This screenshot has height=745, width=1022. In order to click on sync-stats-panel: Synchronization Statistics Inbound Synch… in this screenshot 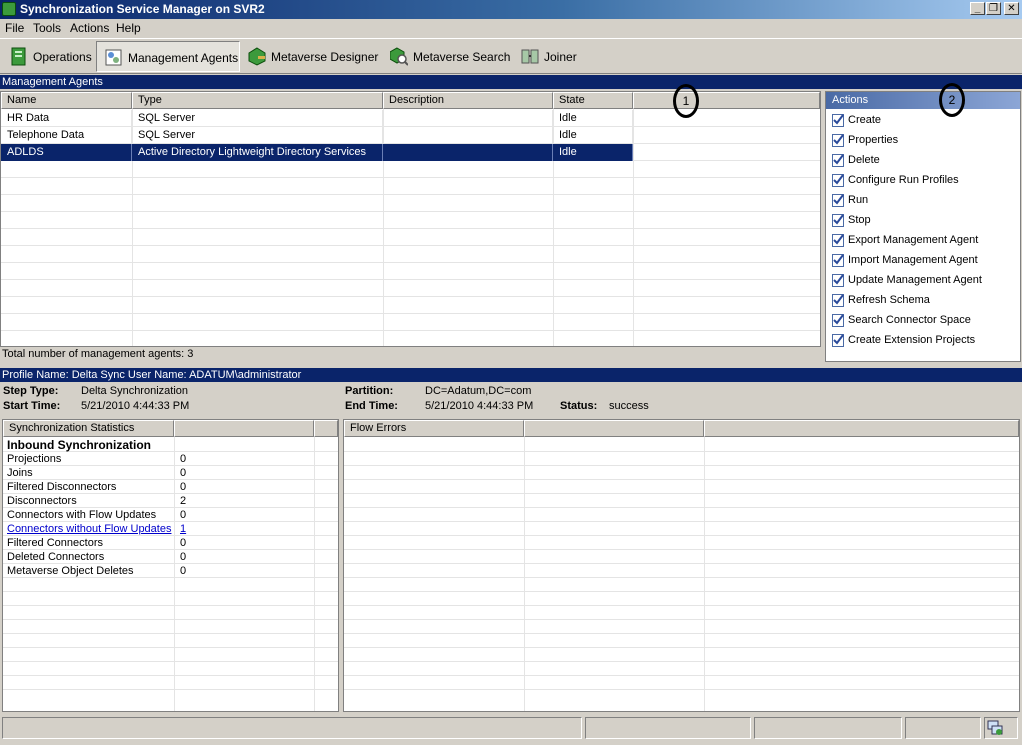, I will do `click(170, 565)`.